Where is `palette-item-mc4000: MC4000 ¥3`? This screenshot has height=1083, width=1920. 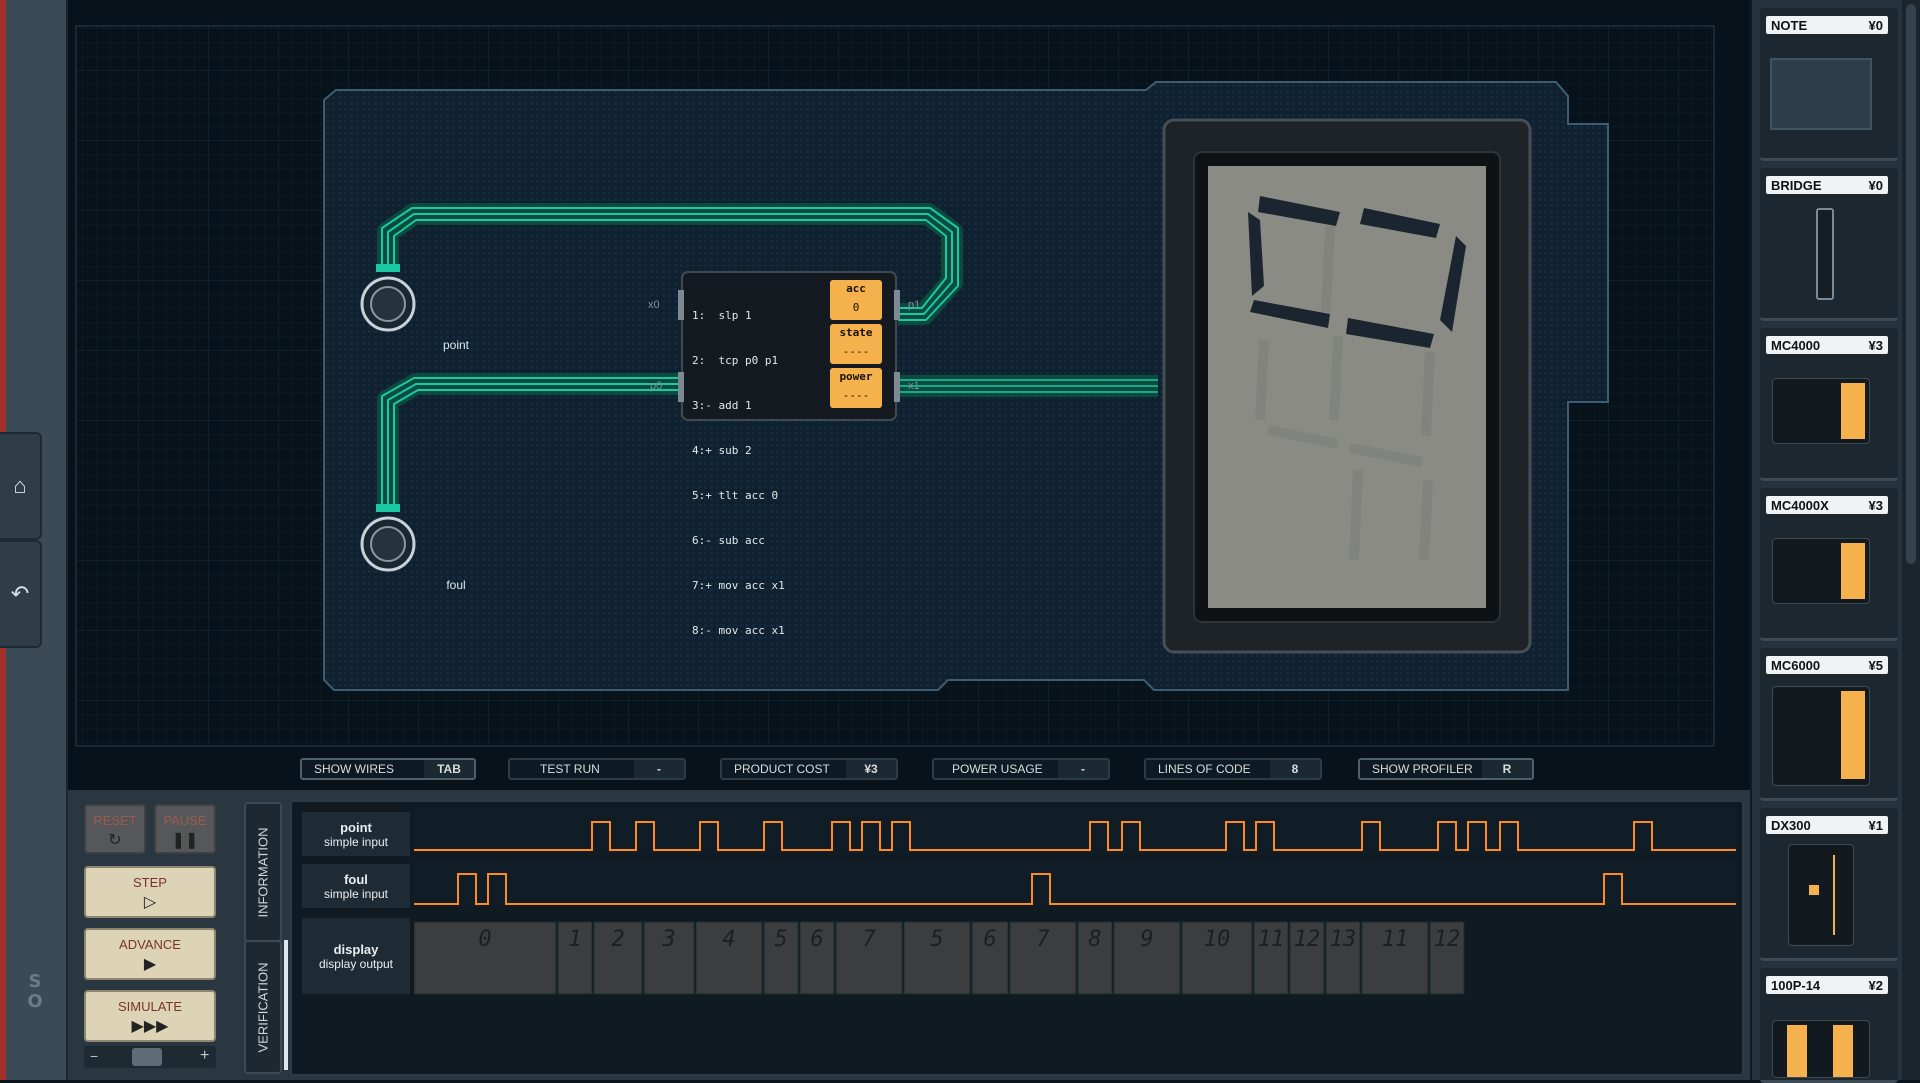 palette-item-mc4000: MC4000 ¥3 is located at coordinates (1829, 404).